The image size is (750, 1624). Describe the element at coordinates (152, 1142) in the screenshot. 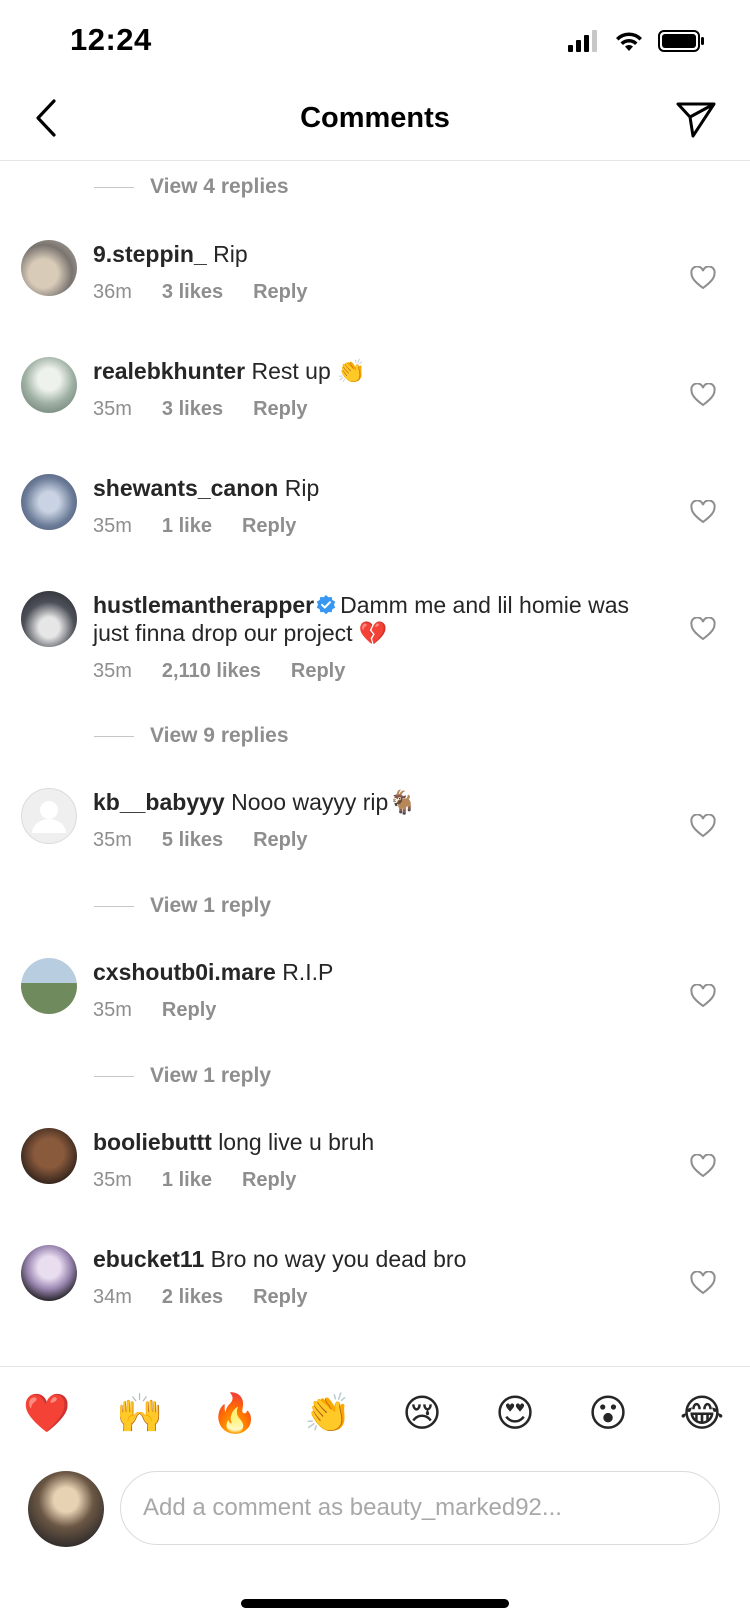

I see `comment-username: booliebuttt` at that location.